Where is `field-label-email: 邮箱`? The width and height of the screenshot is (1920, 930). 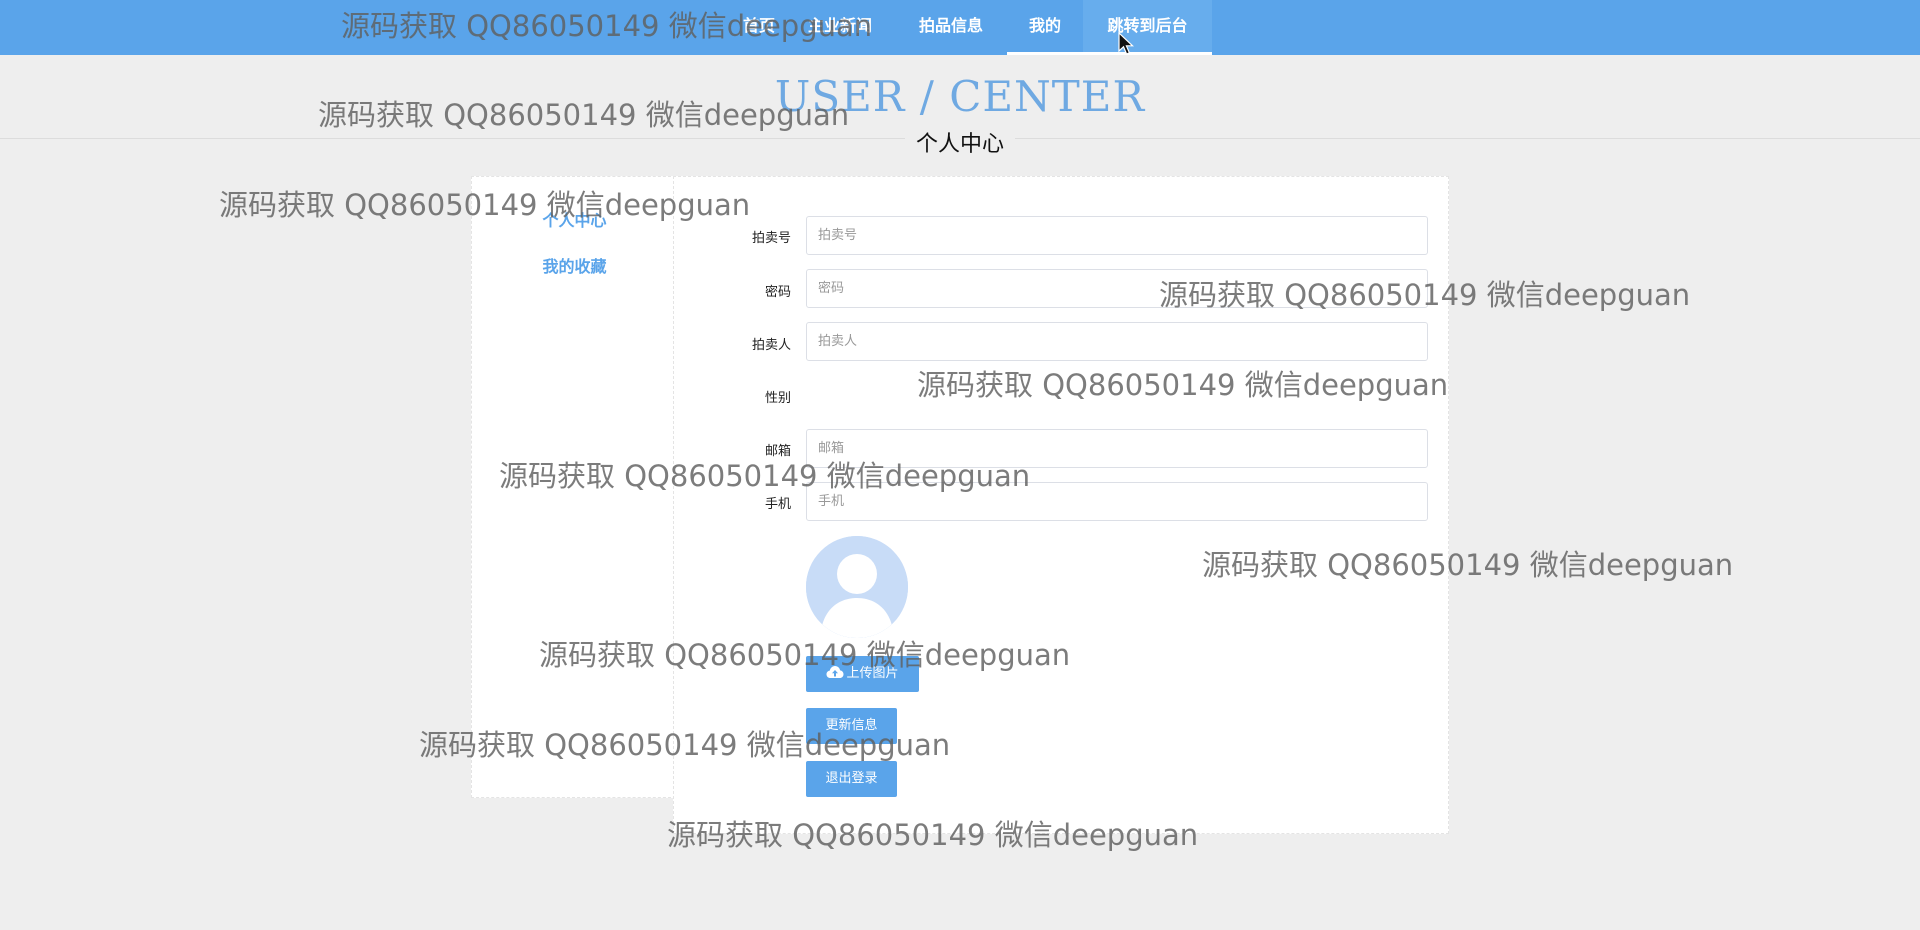 field-label-email: 邮箱 is located at coordinates (777, 451).